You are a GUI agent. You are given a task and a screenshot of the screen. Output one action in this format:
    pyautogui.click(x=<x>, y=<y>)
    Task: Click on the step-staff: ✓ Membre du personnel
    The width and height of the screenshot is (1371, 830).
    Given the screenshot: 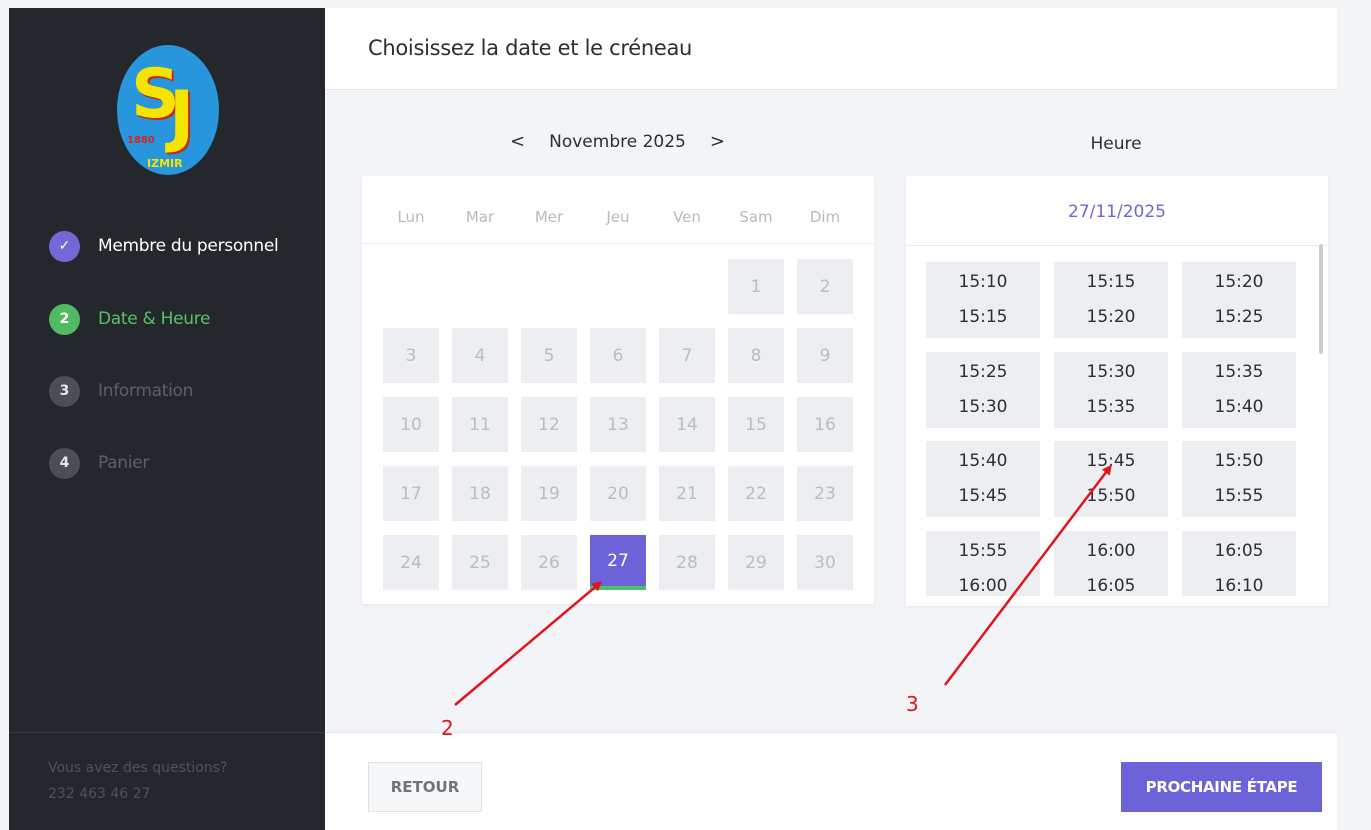 What is the action you would take?
    pyautogui.click(x=164, y=246)
    